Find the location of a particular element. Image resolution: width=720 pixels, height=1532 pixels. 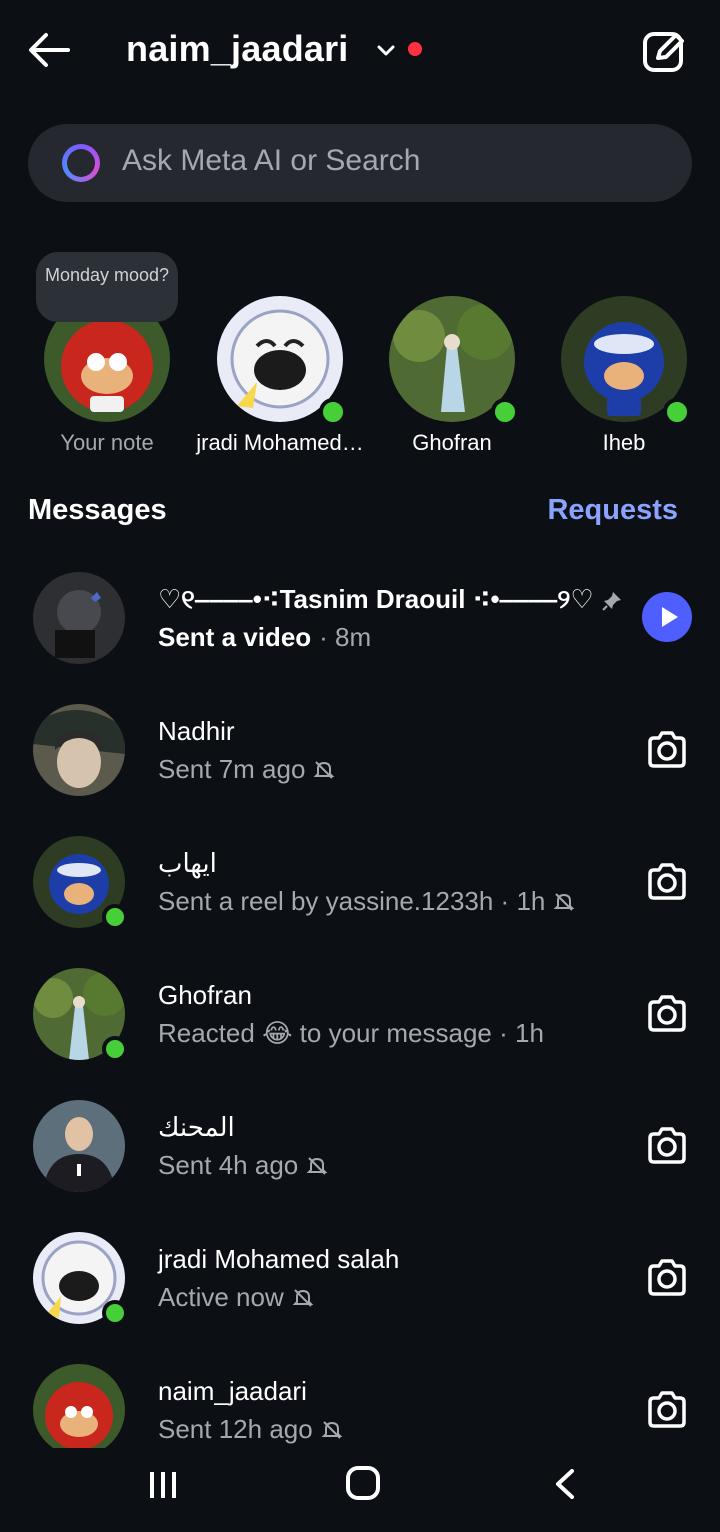

requests-link: Requests is located at coordinates (612, 510).